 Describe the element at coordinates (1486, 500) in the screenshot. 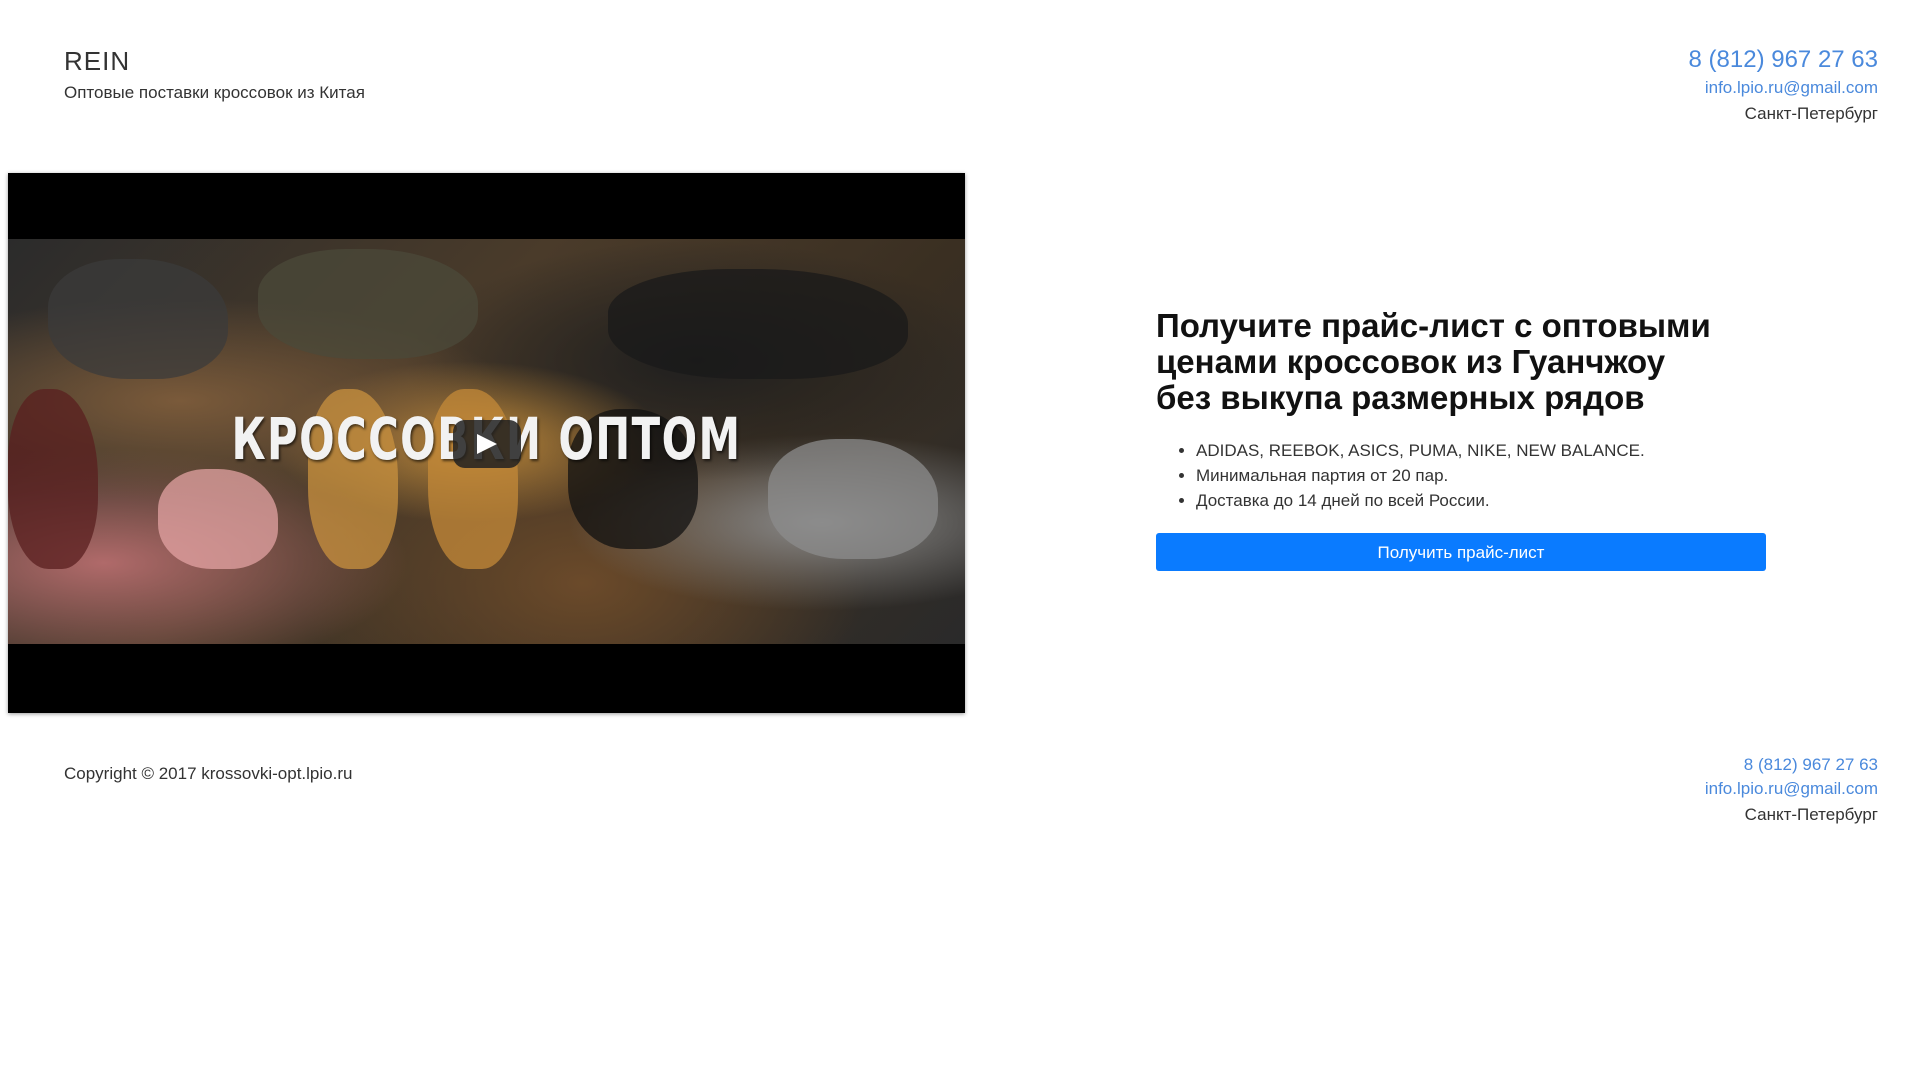

I see `offer-bullet-delivery: Доставка до 14 дней по всей России.` at that location.